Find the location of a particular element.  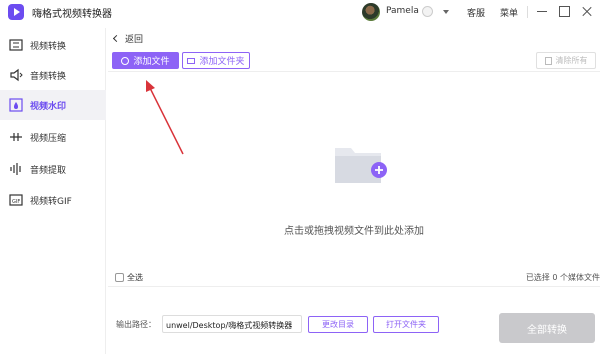

back-button: 返回 is located at coordinates (128, 38).